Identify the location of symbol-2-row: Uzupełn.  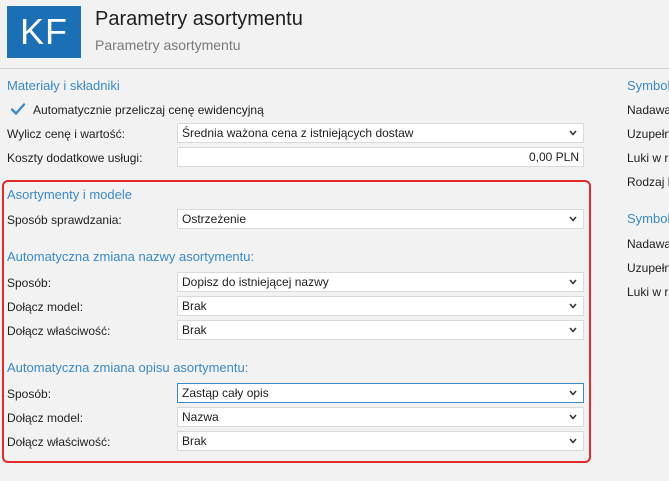
(648, 268).